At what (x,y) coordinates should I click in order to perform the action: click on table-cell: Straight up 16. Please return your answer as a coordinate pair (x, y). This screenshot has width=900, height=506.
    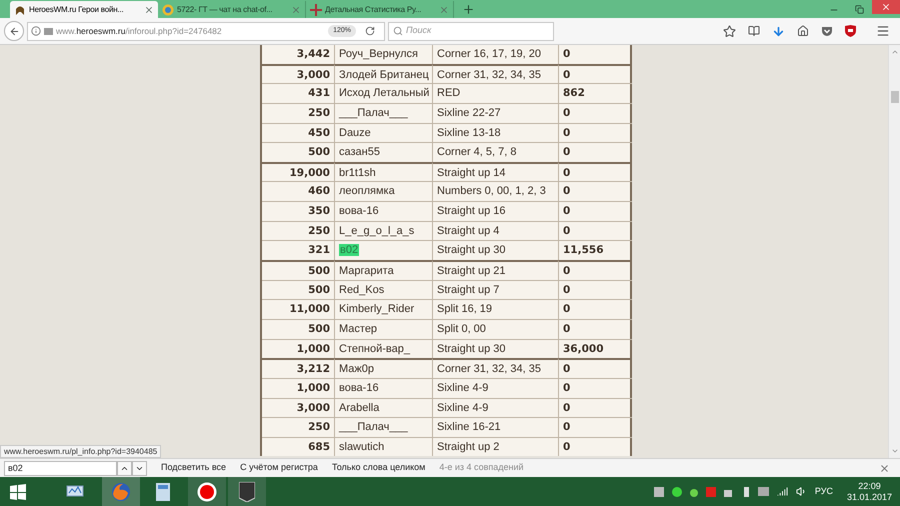
    Looking at the image, I should click on (495, 211).